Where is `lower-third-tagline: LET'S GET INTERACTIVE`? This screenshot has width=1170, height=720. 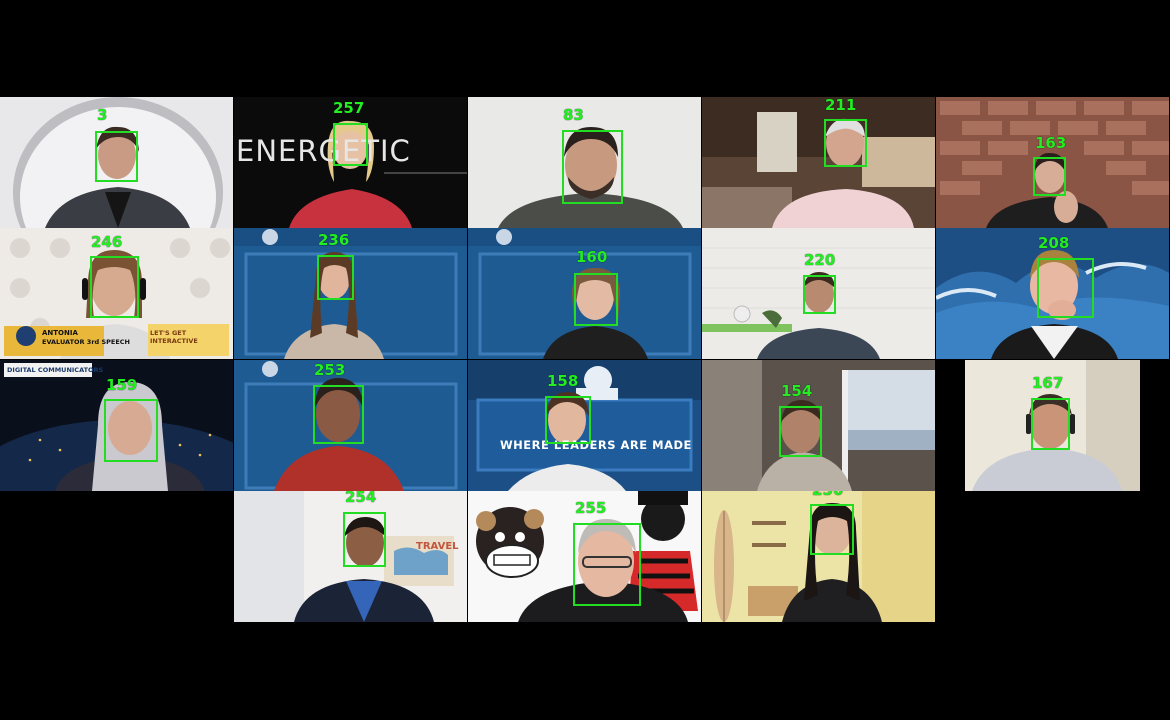 lower-third-tagline: LET'S GET INTERACTIVE is located at coordinates (174, 337).